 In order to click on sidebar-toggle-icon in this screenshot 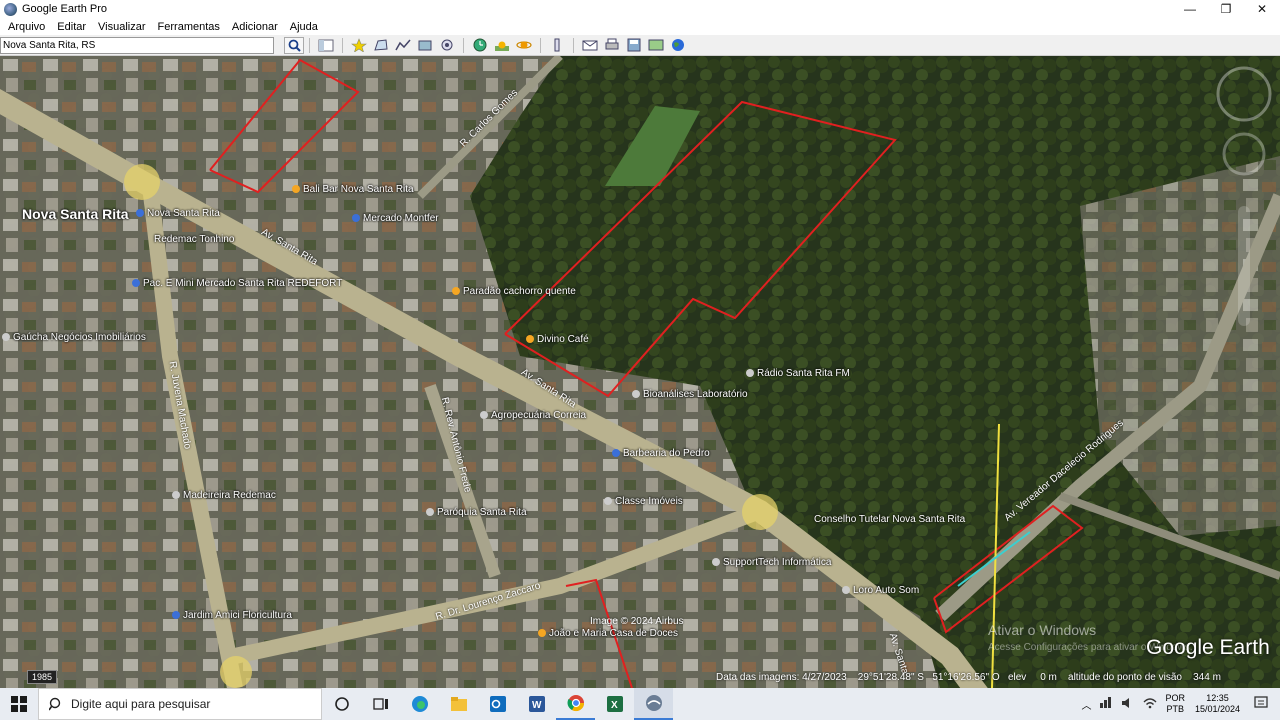, I will do `click(326, 45)`.